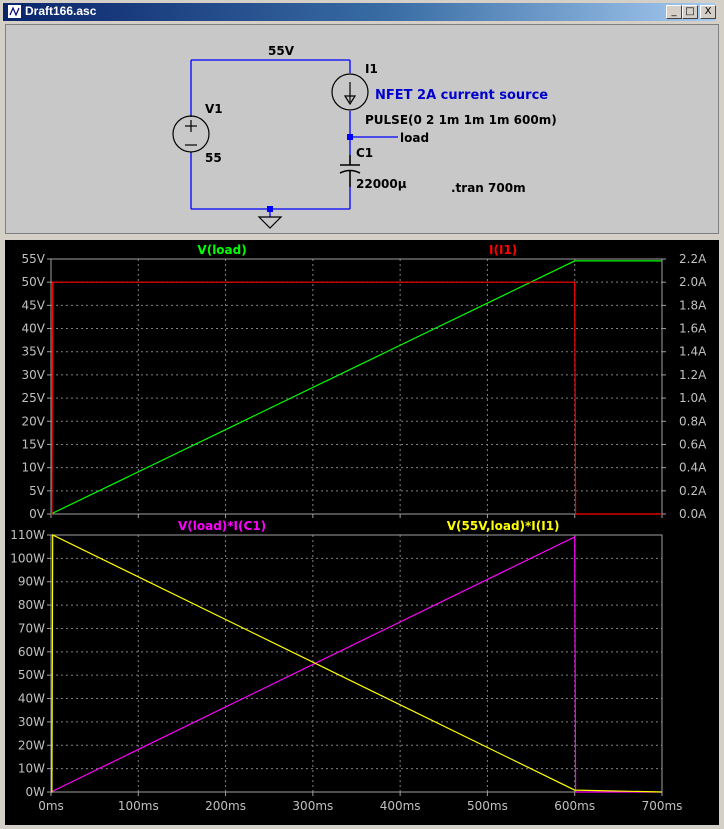 The width and height of the screenshot is (724, 829). Describe the element at coordinates (34, 375) in the screenshot. I see `y-left-tick-label: 30V` at that location.